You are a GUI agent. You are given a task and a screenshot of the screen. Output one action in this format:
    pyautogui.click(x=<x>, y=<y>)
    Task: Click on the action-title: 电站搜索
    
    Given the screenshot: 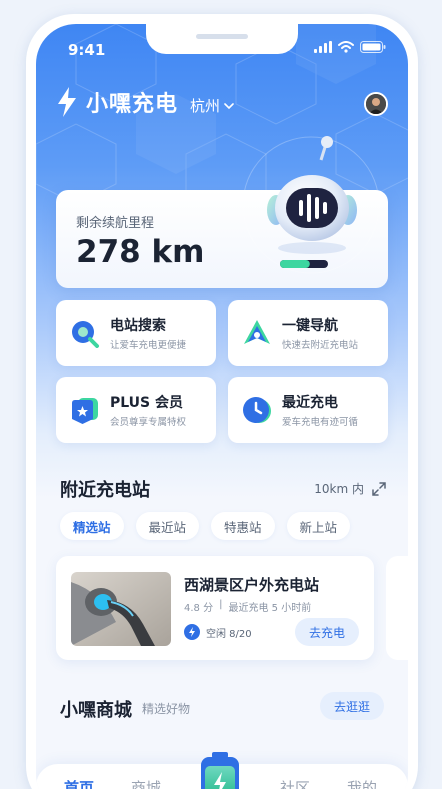 What is the action you would take?
    pyautogui.click(x=138, y=326)
    